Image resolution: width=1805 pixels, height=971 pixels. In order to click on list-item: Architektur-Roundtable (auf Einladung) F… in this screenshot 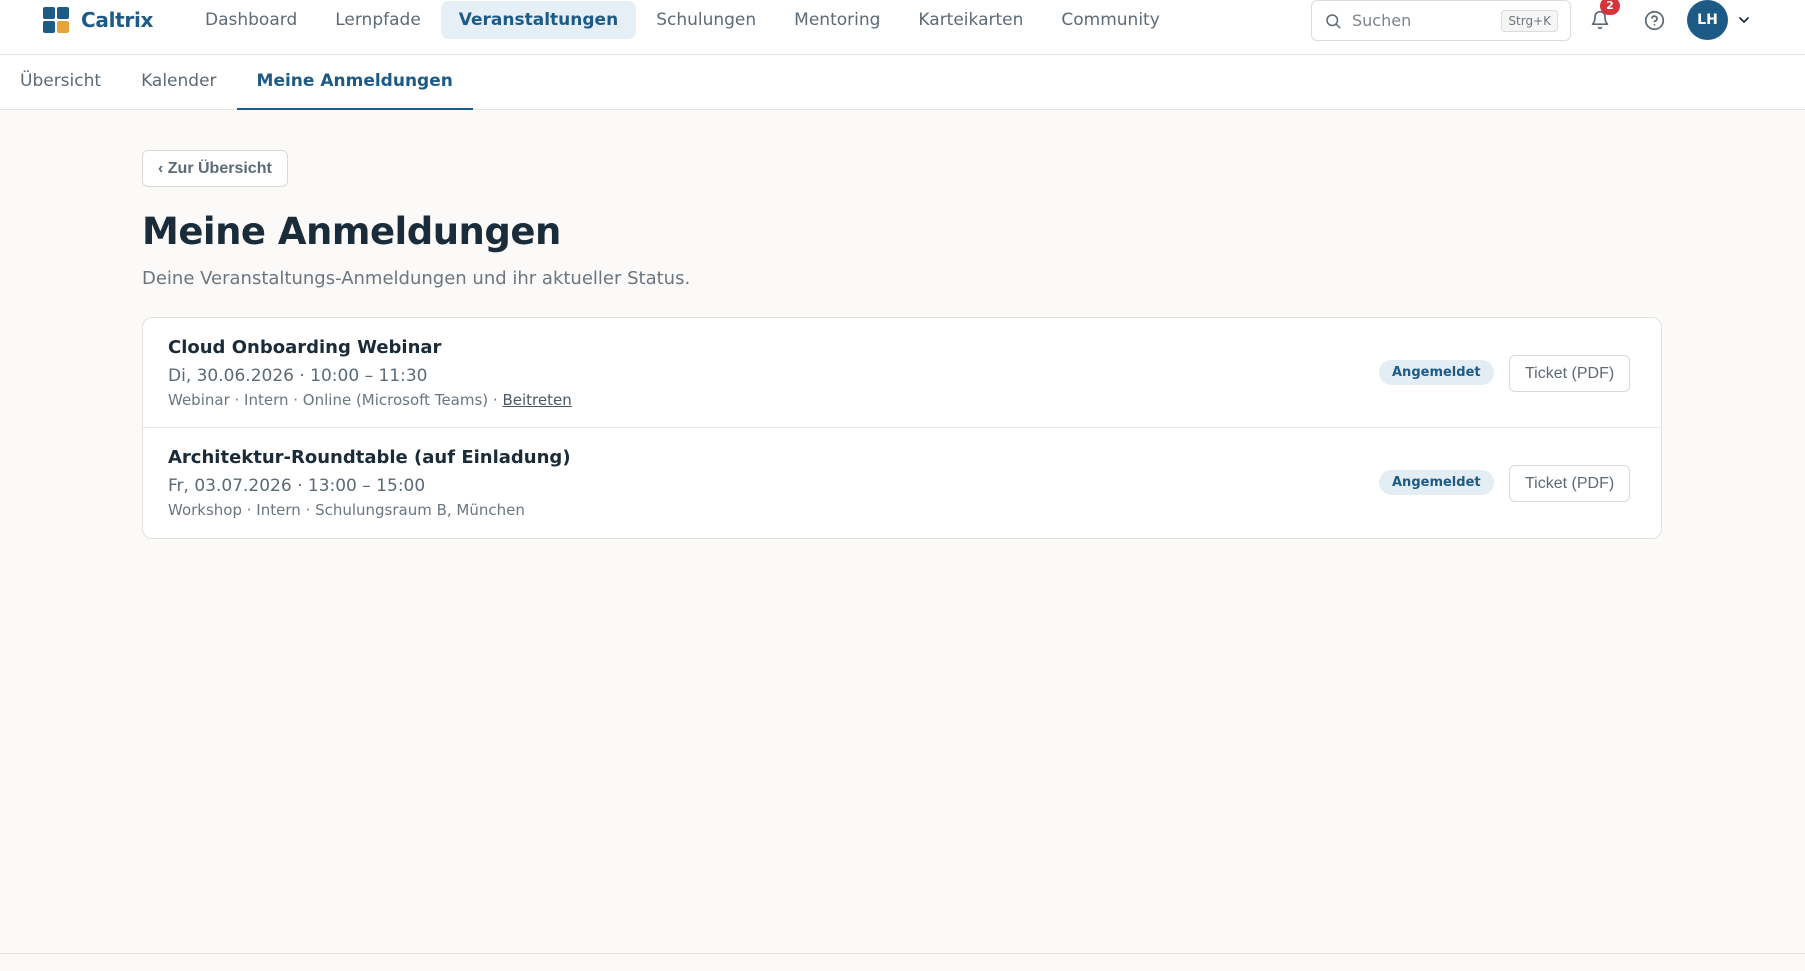, I will do `click(902, 483)`.